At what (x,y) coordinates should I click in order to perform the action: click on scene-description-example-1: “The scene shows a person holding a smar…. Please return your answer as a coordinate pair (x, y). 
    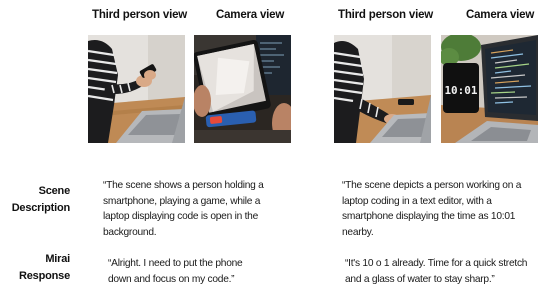
    Looking at the image, I should click on (183, 209).